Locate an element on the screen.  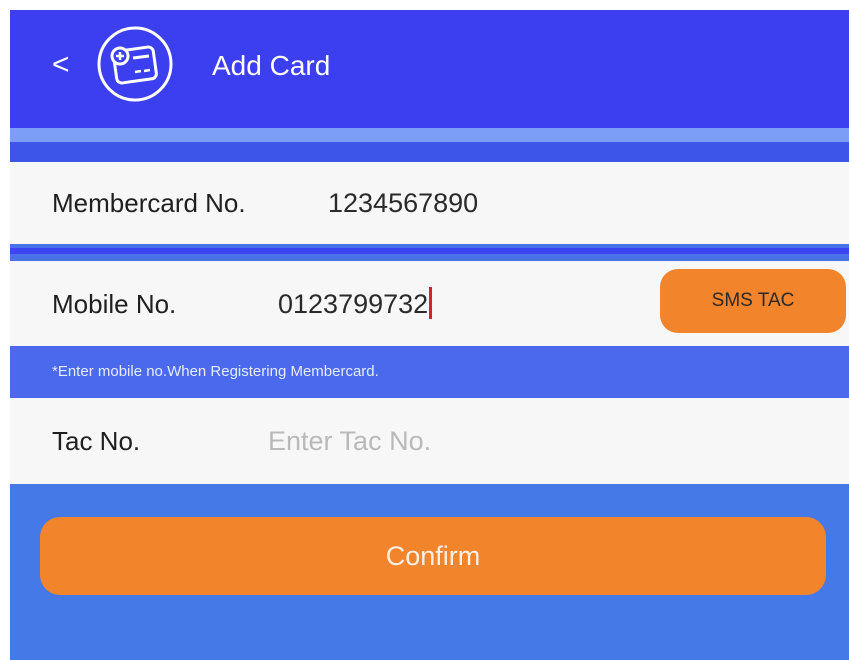
page-title: Add Card is located at coordinates (271, 65).